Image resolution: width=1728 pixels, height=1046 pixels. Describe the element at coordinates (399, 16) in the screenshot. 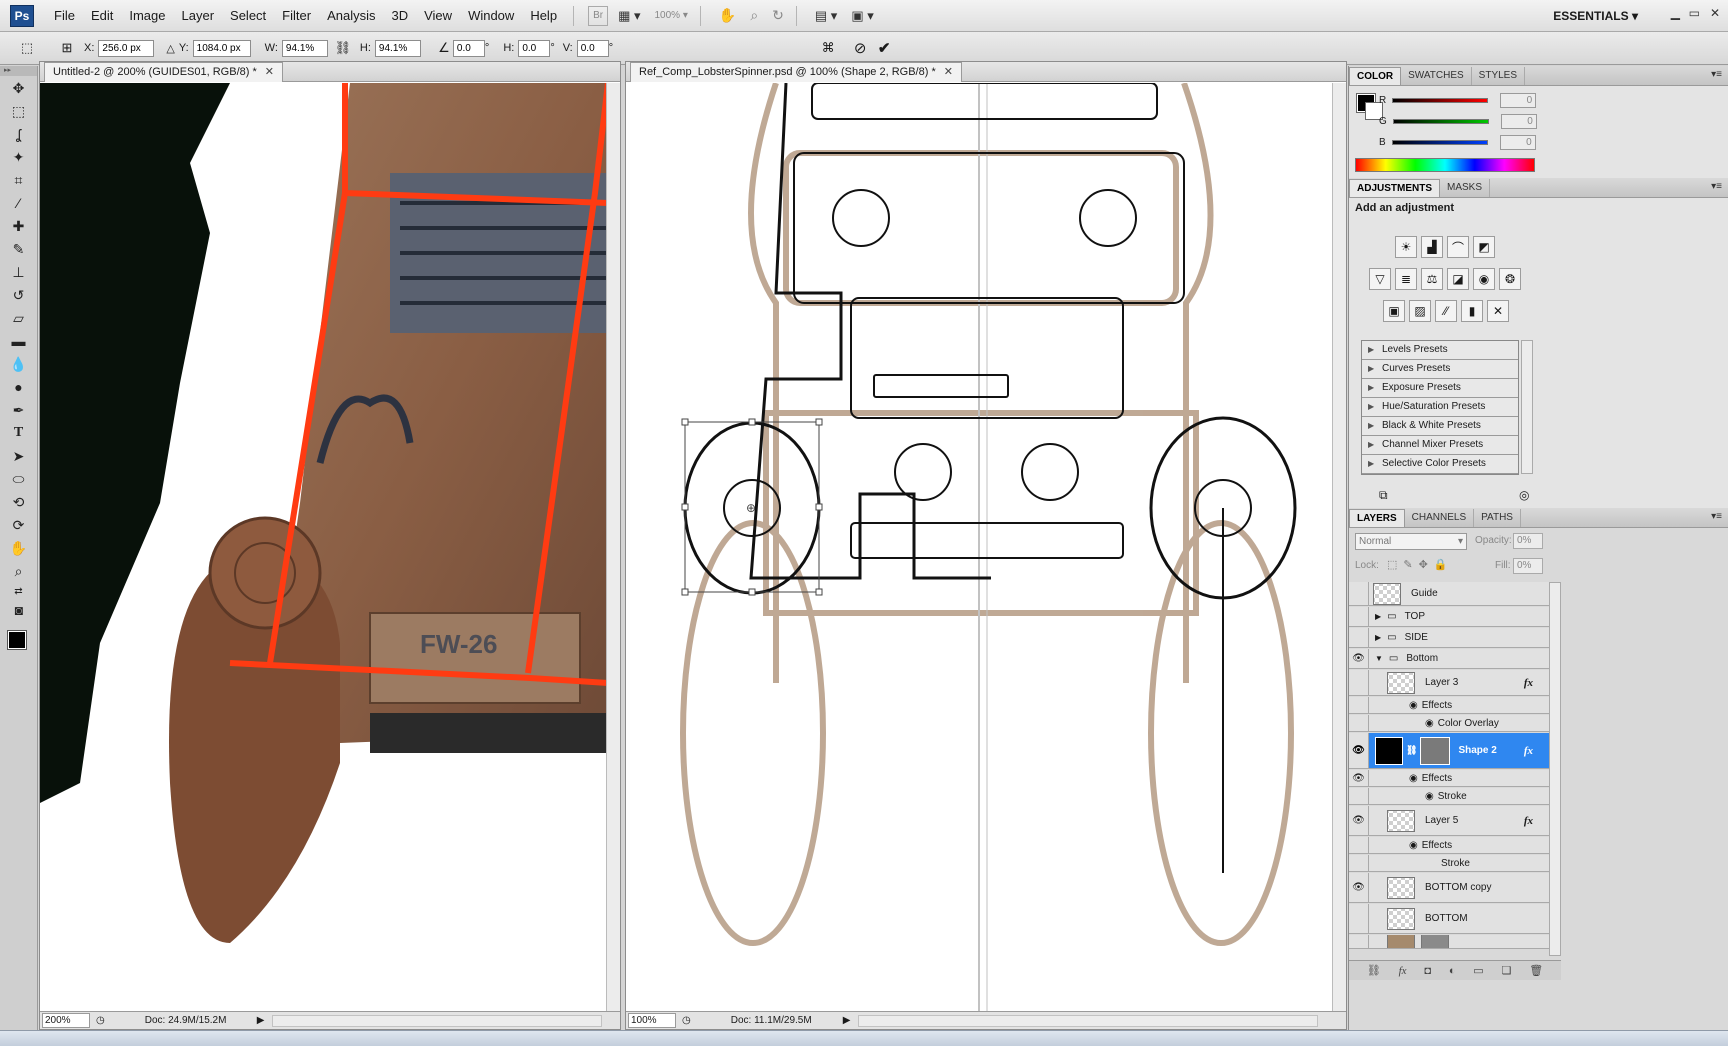

I see `menu-3d: 3D` at that location.